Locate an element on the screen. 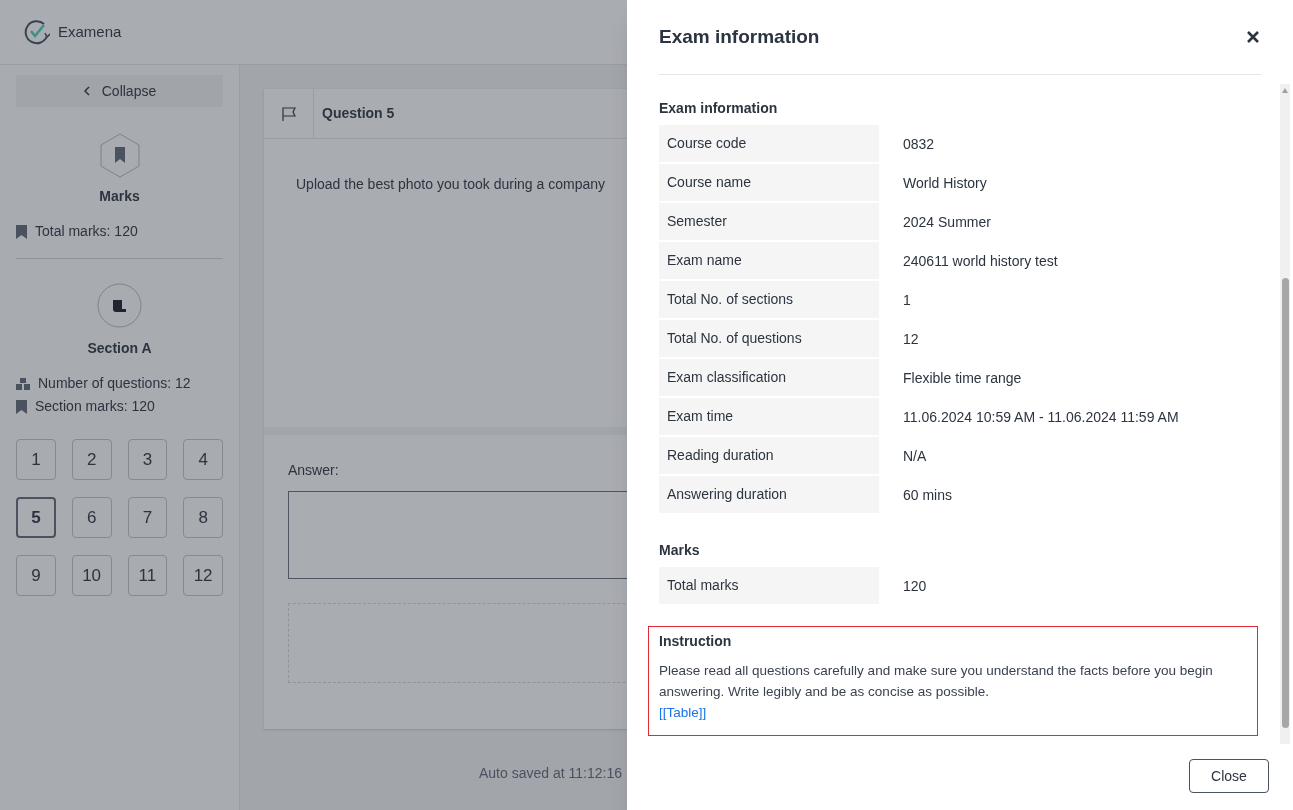 Image resolution: width=1293 pixels, height=810 pixels. info-value: 120 is located at coordinates (915, 586).